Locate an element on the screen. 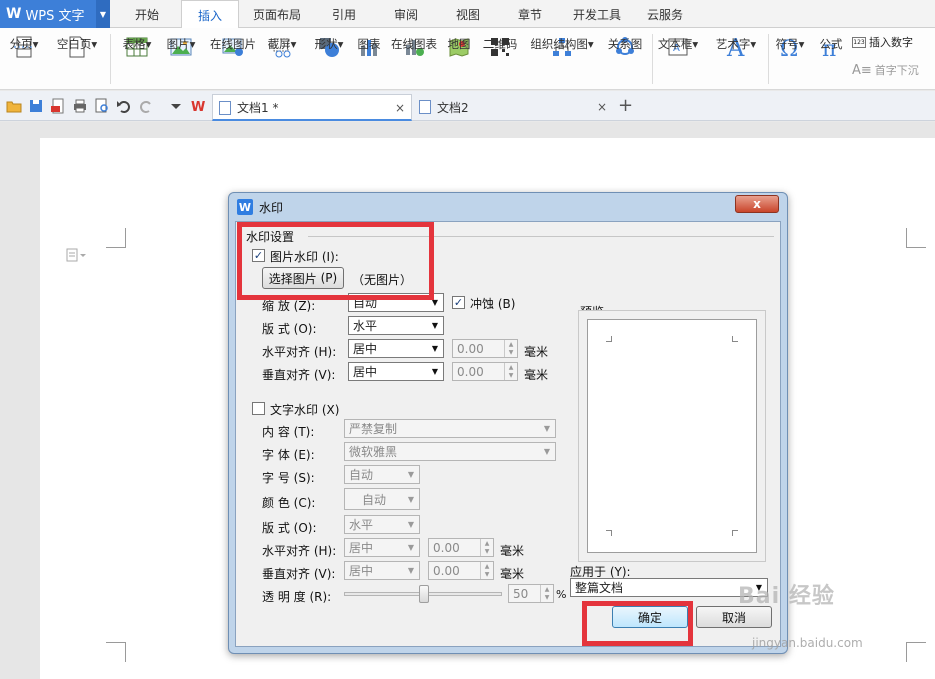  app-menu-button: W WPS 文字 ▼ is located at coordinates (55, 14).